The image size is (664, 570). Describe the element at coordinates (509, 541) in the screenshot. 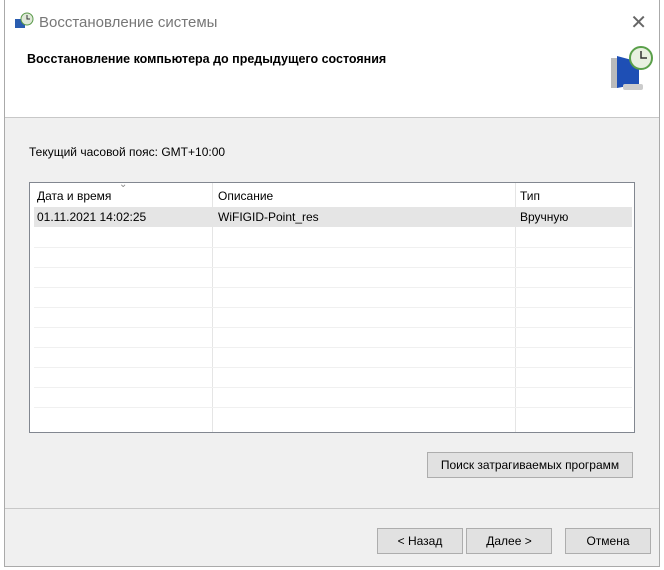

I see `next-button: Далее >` at that location.